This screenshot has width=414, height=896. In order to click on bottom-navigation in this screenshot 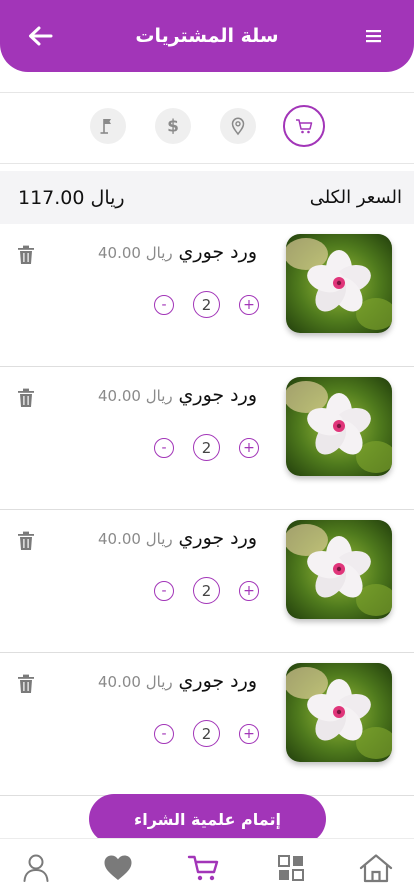, I will do `click(207, 867)`.